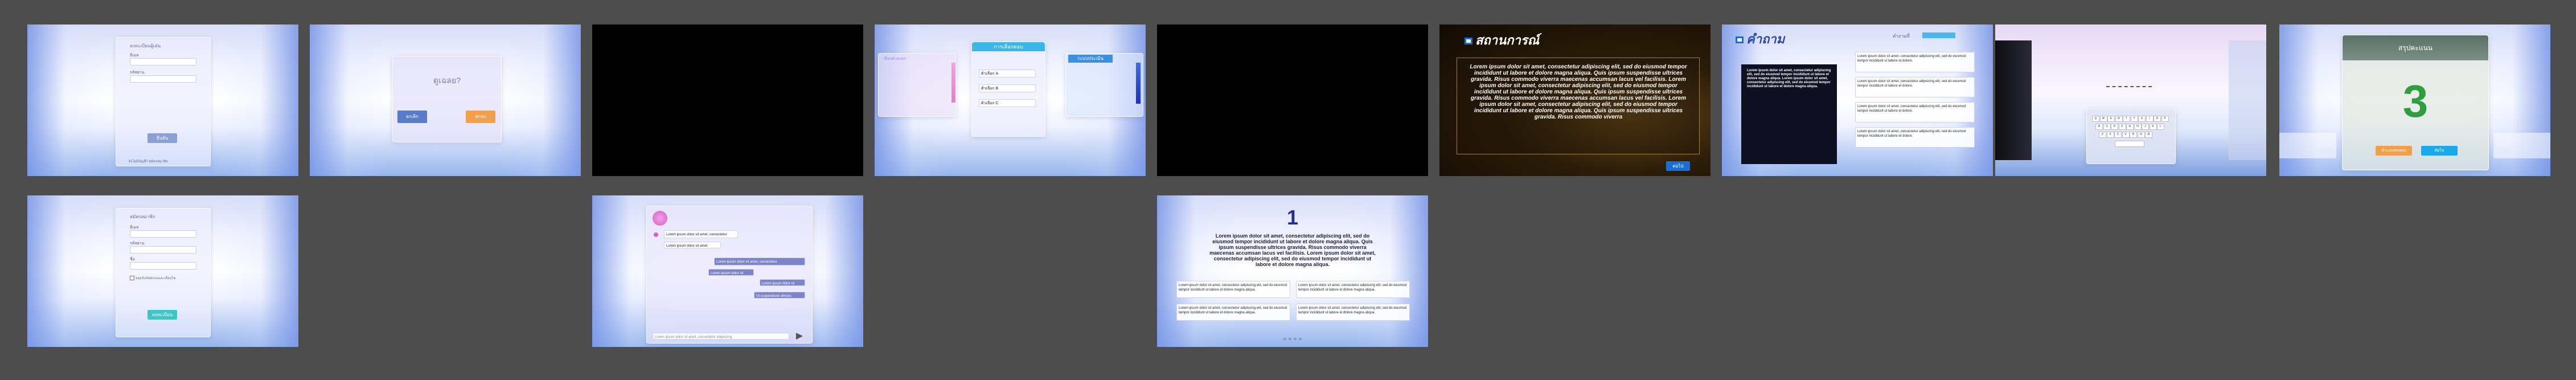  I want to click on login-title: ลงทะเบียนผู้เล่น, so click(145, 45).